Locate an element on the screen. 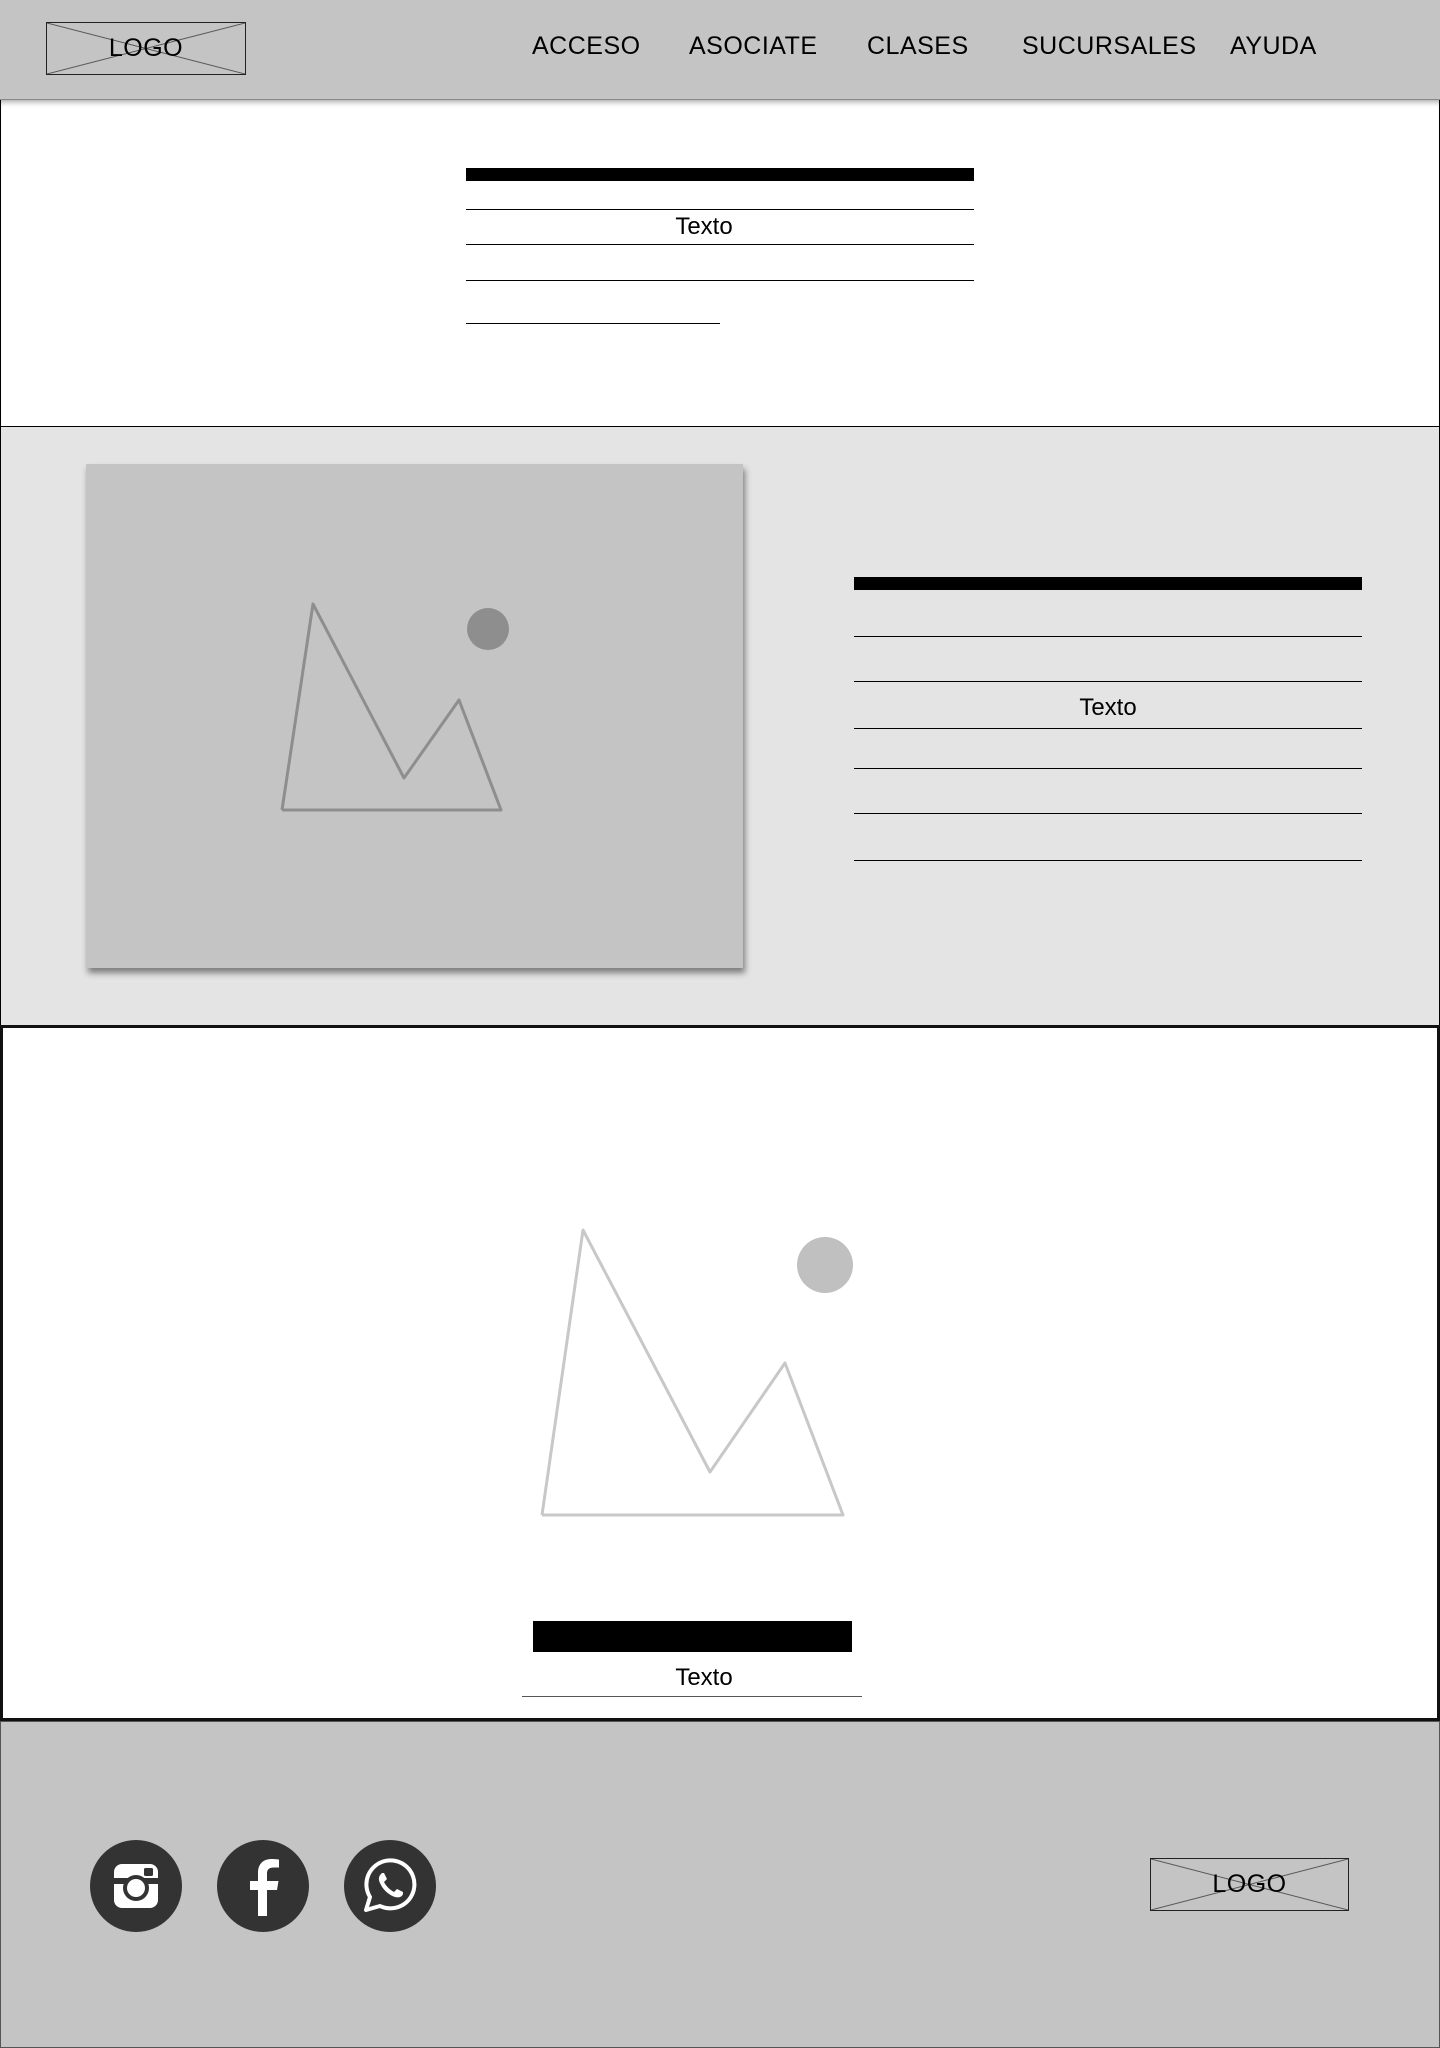 This screenshot has height=2048, width=1440. footer-logo: LOGO is located at coordinates (1249, 1884).